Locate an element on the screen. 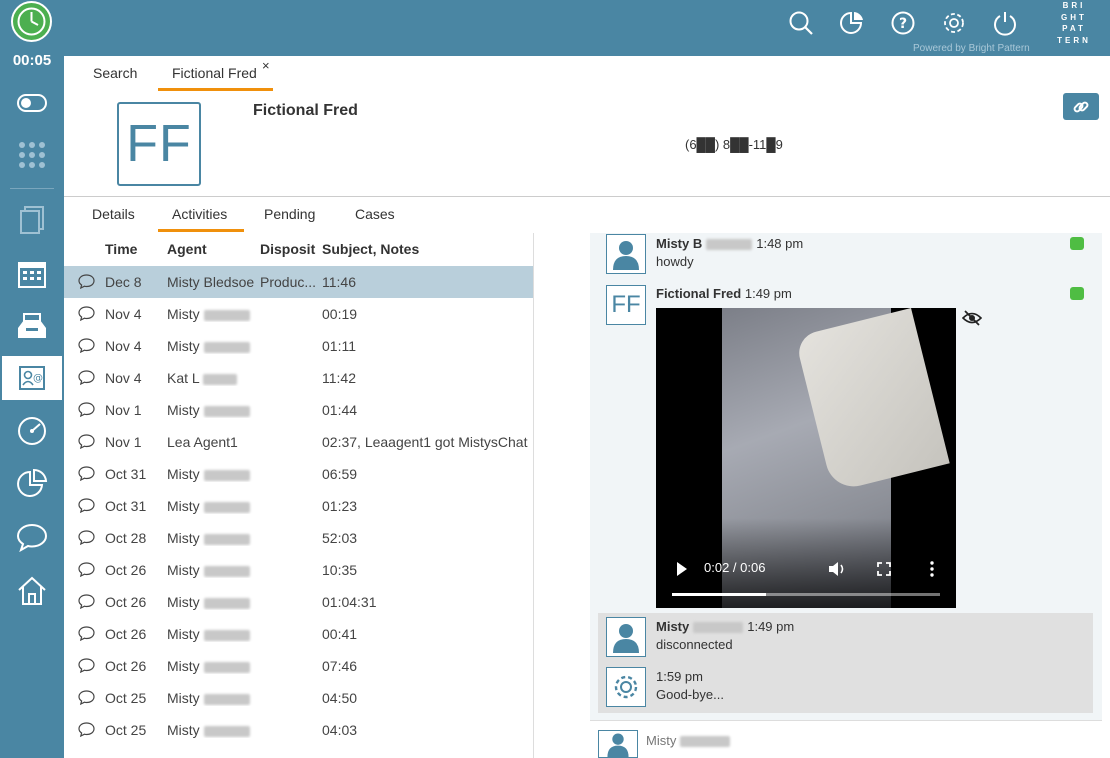 The width and height of the screenshot is (1110, 758). hide-eye-icon is located at coordinates (972, 319).